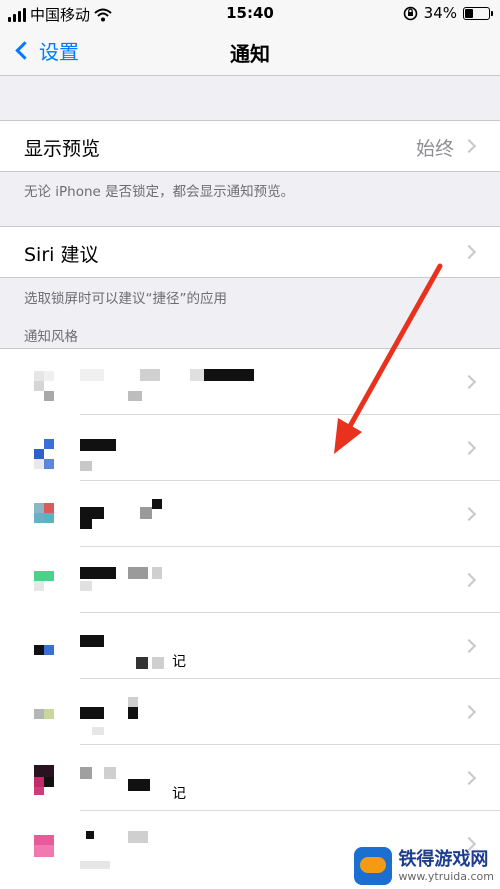 This screenshot has width=500, height=889. I want to click on watermark-logo-icon, so click(373, 866).